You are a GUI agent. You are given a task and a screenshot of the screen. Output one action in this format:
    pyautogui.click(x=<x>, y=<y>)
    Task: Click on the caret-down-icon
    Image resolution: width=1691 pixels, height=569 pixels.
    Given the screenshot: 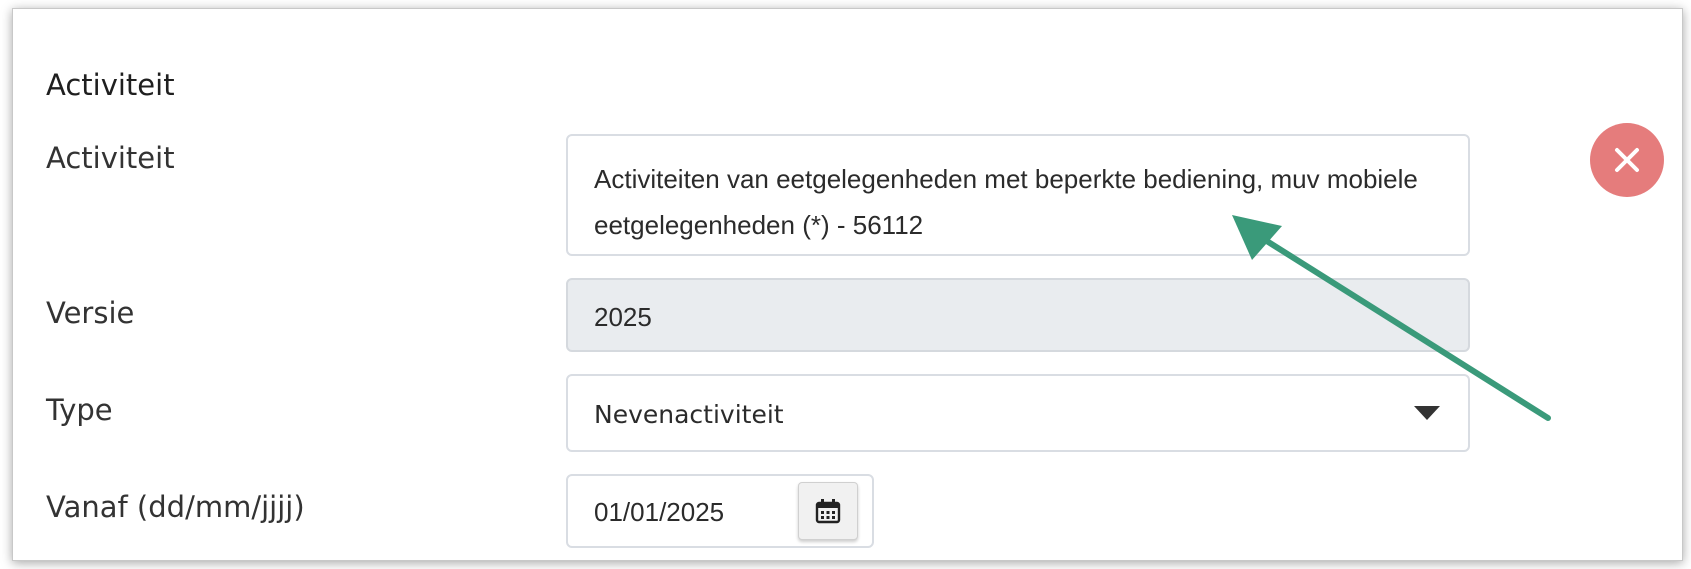 What is the action you would take?
    pyautogui.click(x=1427, y=413)
    